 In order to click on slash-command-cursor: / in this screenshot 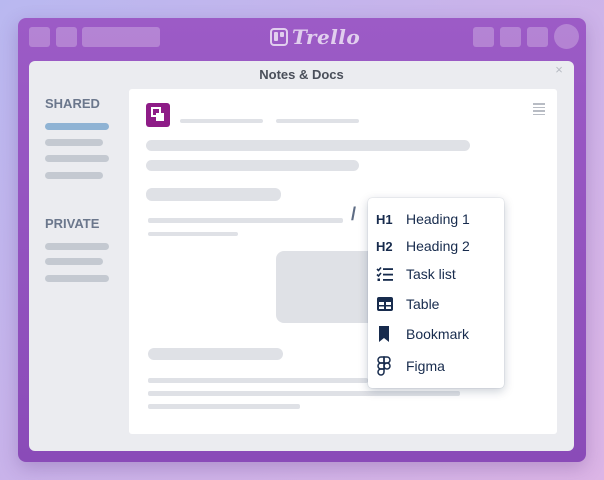, I will do `click(354, 214)`.